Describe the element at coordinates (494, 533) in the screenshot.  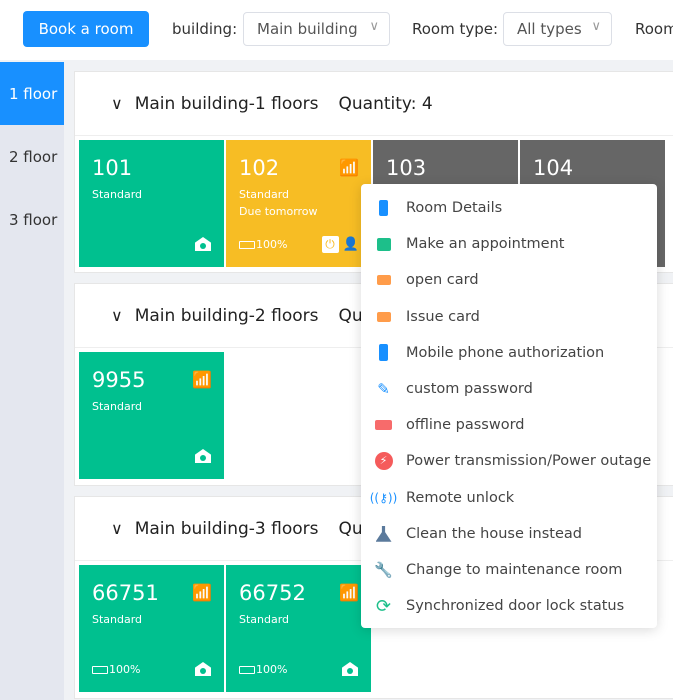
I see `menu-label: Clean the house instead` at that location.